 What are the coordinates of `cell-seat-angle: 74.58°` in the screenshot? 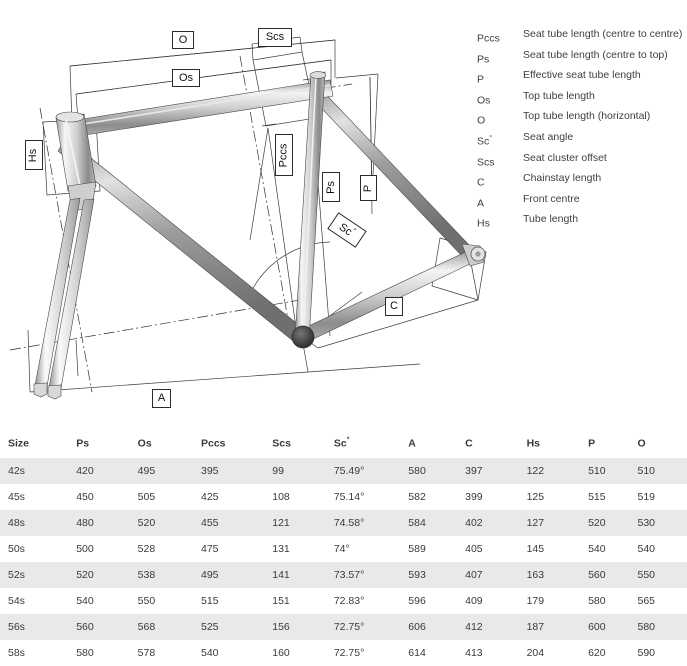 It's located at (371, 523).